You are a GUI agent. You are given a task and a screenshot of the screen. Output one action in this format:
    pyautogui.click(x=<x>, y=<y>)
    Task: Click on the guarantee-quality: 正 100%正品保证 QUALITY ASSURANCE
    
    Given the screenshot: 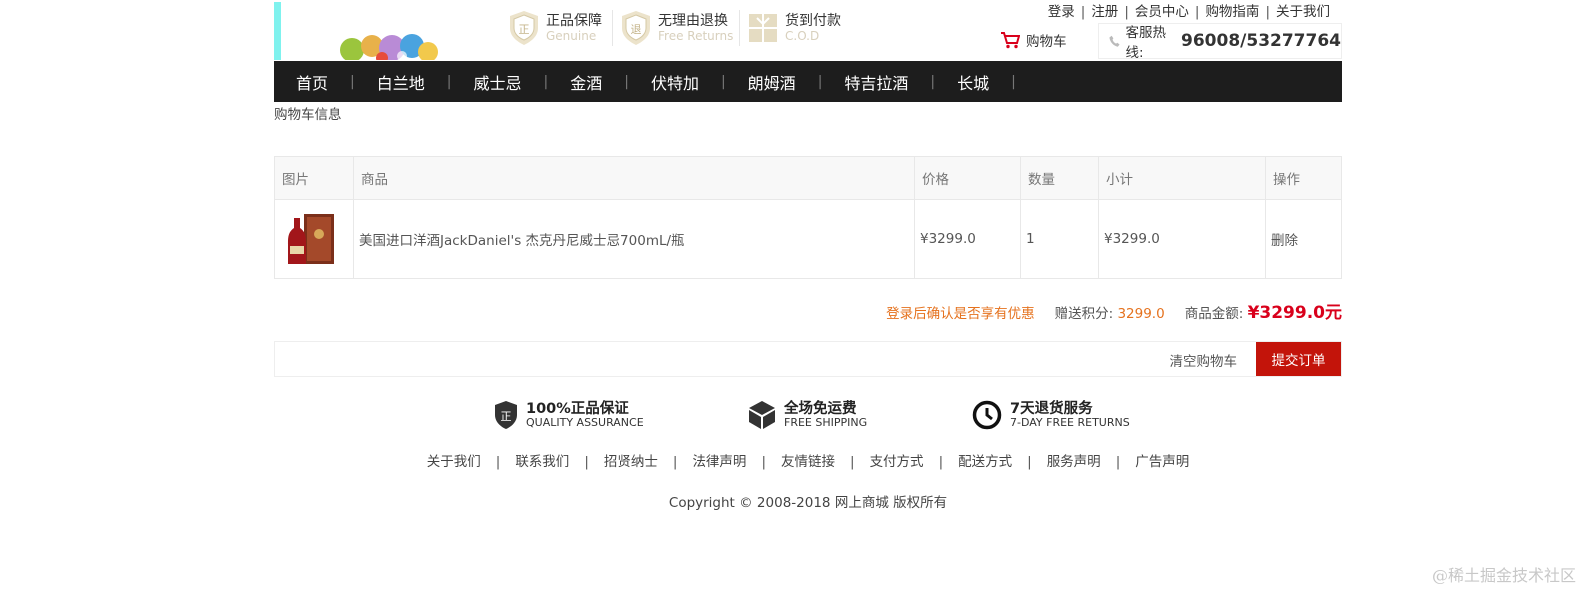 What is the action you would take?
    pyautogui.click(x=569, y=415)
    